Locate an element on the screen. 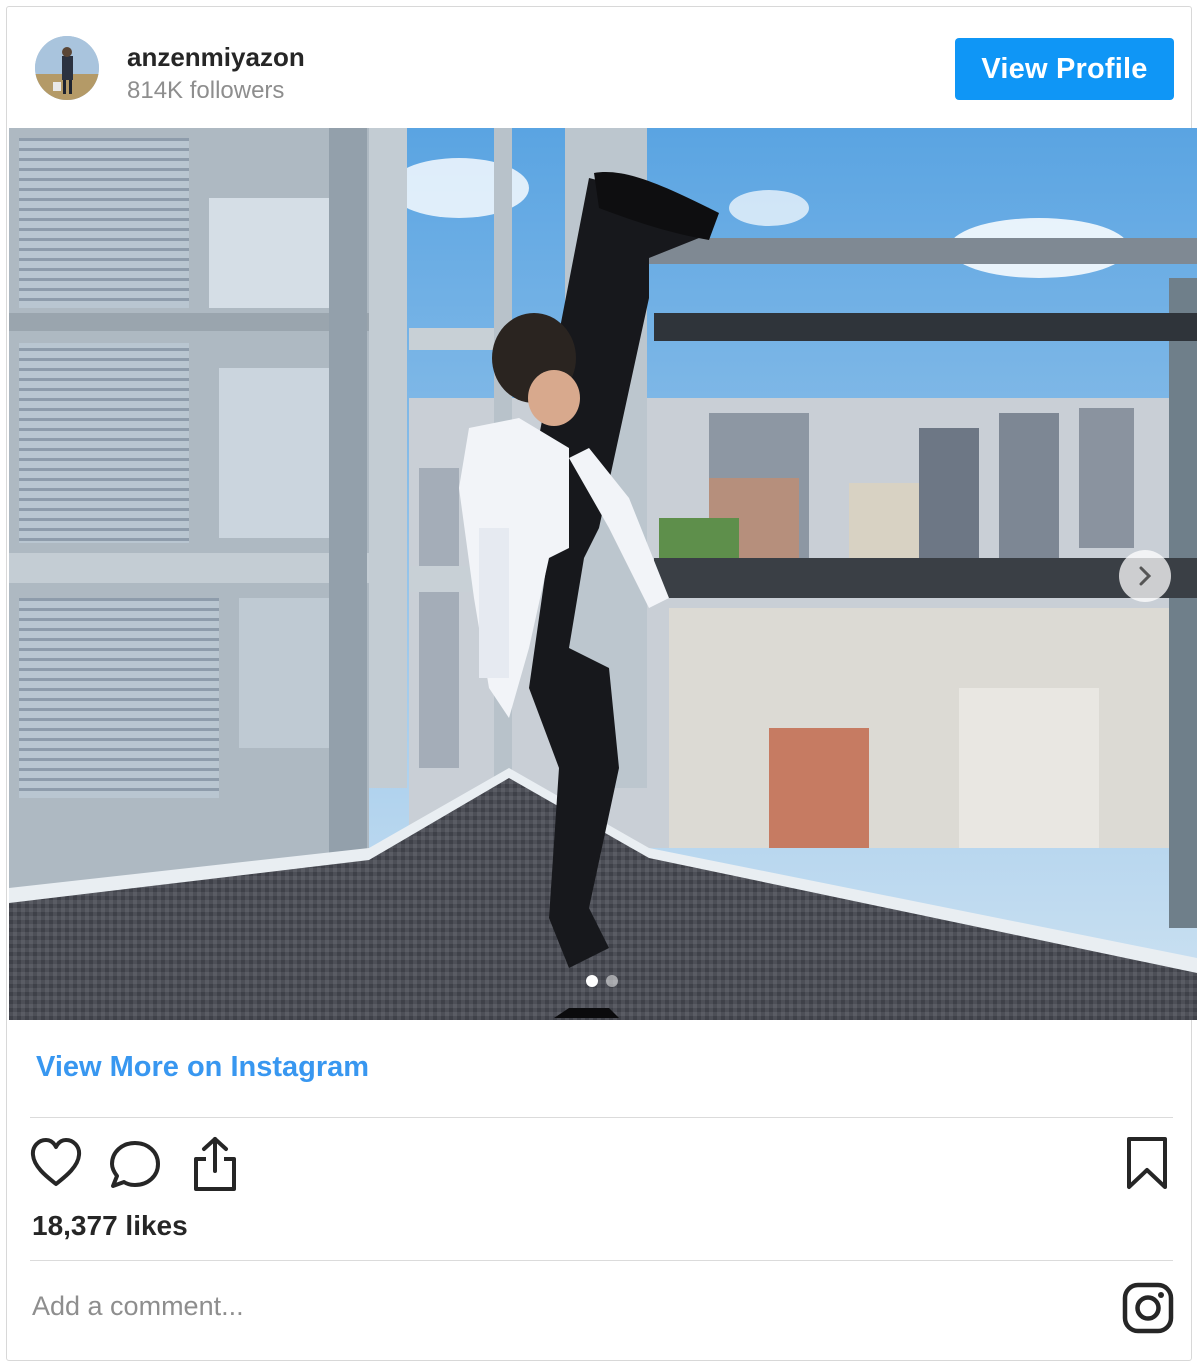  action-bar is located at coordinates (599, 1165).